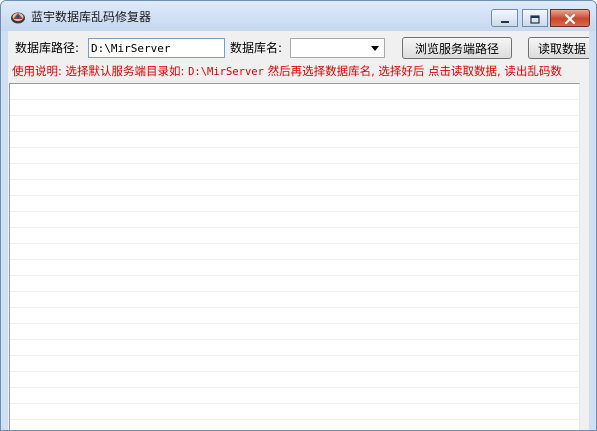  What do you see at coordinates (298, 16) in the screenshot?
I see `title-bar: 蓝宇数据库乱码修复器` at bounding box center [298, 16].